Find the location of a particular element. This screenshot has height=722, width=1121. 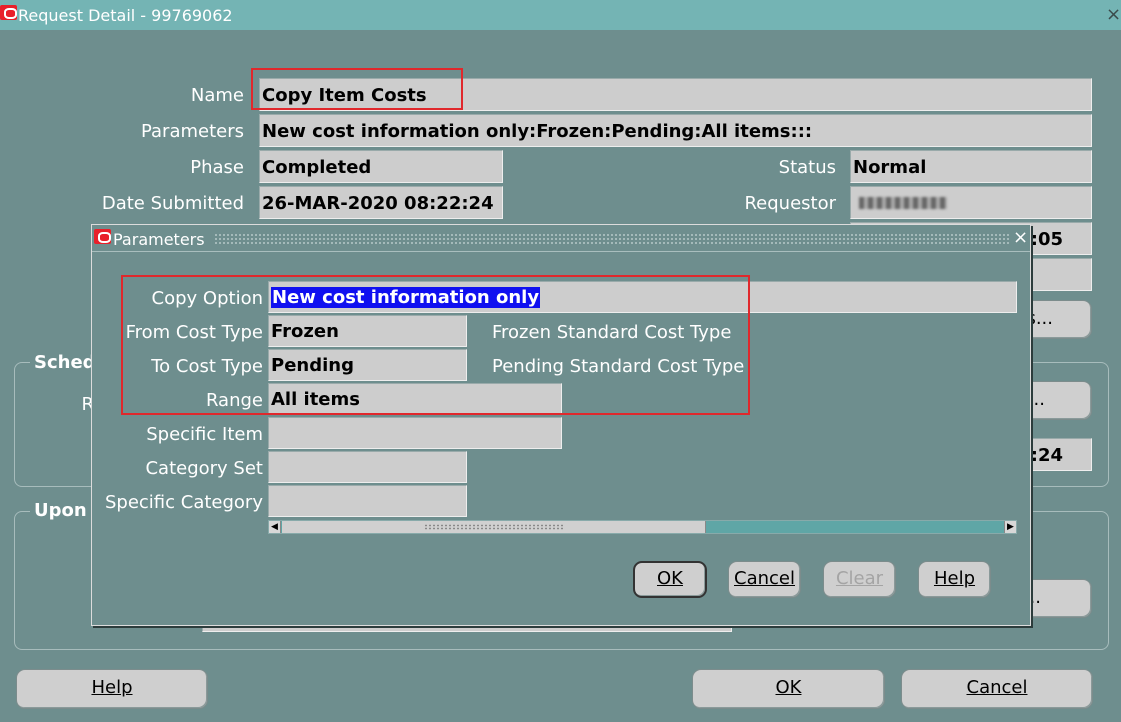

schedule-group-title: Sched is located at coordinates (65, 362).